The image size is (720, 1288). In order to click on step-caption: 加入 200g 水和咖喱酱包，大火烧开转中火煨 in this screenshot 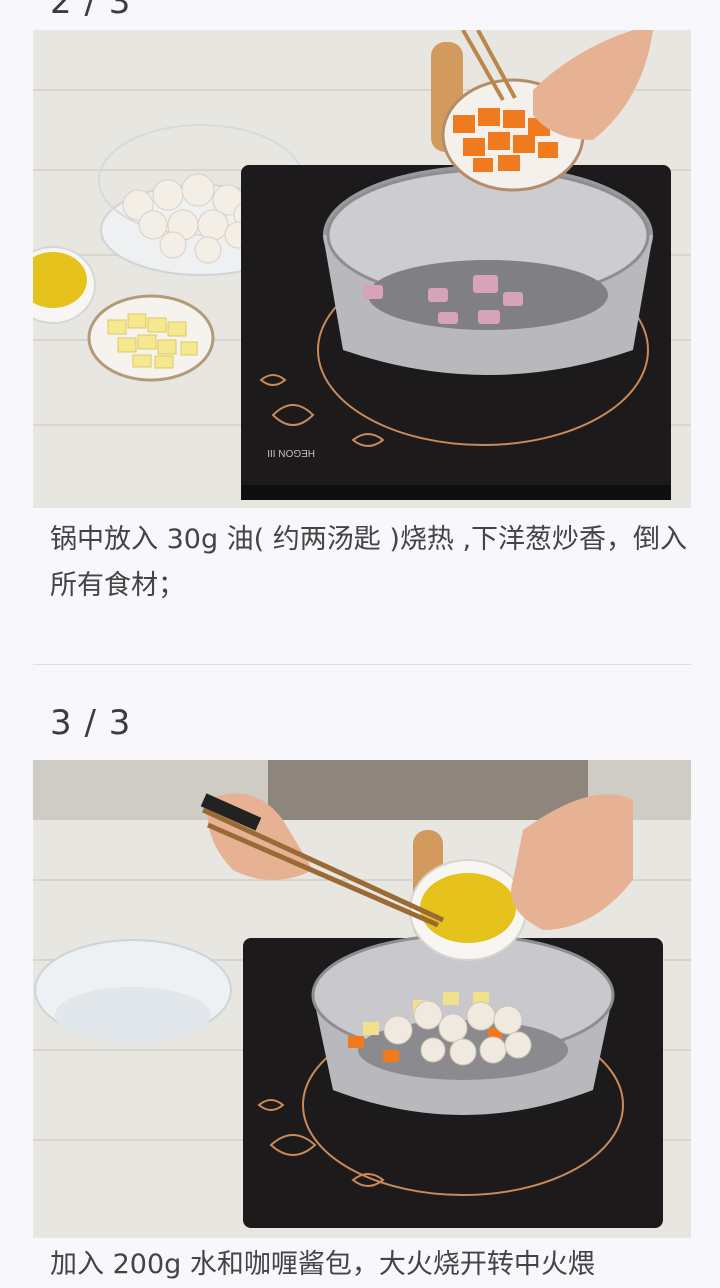, I will do `click(322, 1264)`.